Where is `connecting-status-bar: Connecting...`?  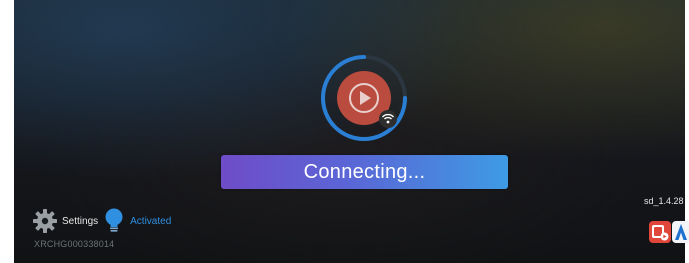 connecting-status-bar: Connecting... is located at coordinates (364, 172).